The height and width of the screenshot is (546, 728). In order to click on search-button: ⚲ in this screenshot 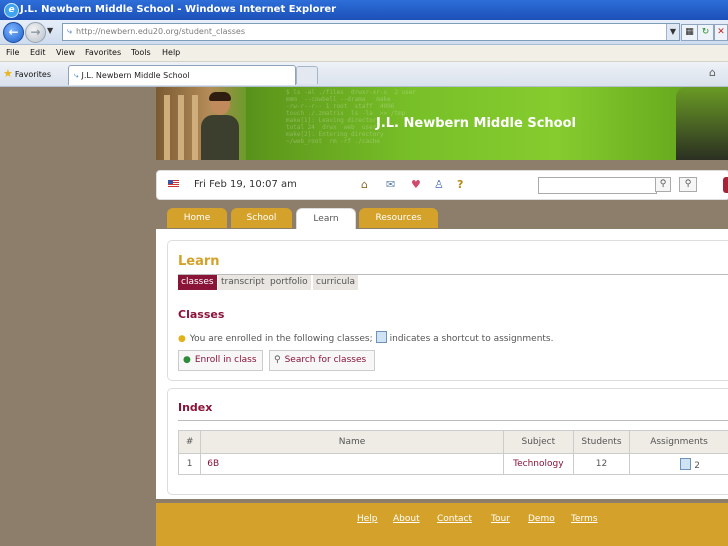, I will do `click(663, 184)`.